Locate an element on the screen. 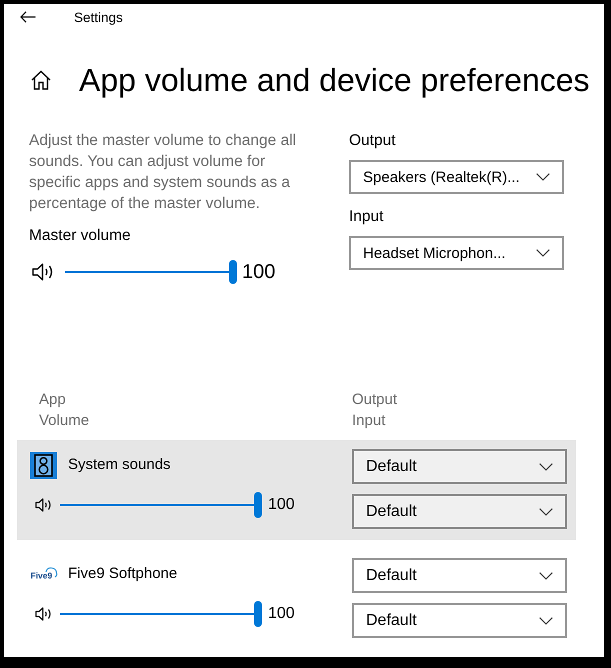 The height and width of the screenshot is (668, 611). description-text: Adjust the master volume to change all sounds. You can adjust volume for specific apps and system sounds as a percentage of the master volume. is located at coordinates (163, 172).